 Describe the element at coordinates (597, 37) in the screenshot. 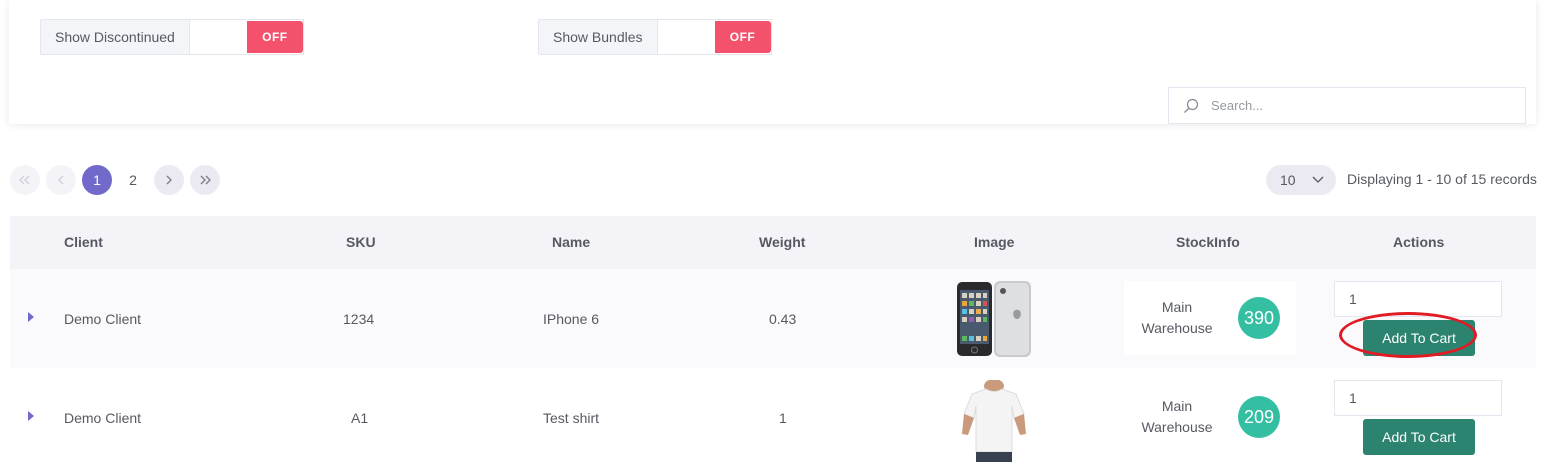

I see `show-bundles-label: Show Bundles` at that location.